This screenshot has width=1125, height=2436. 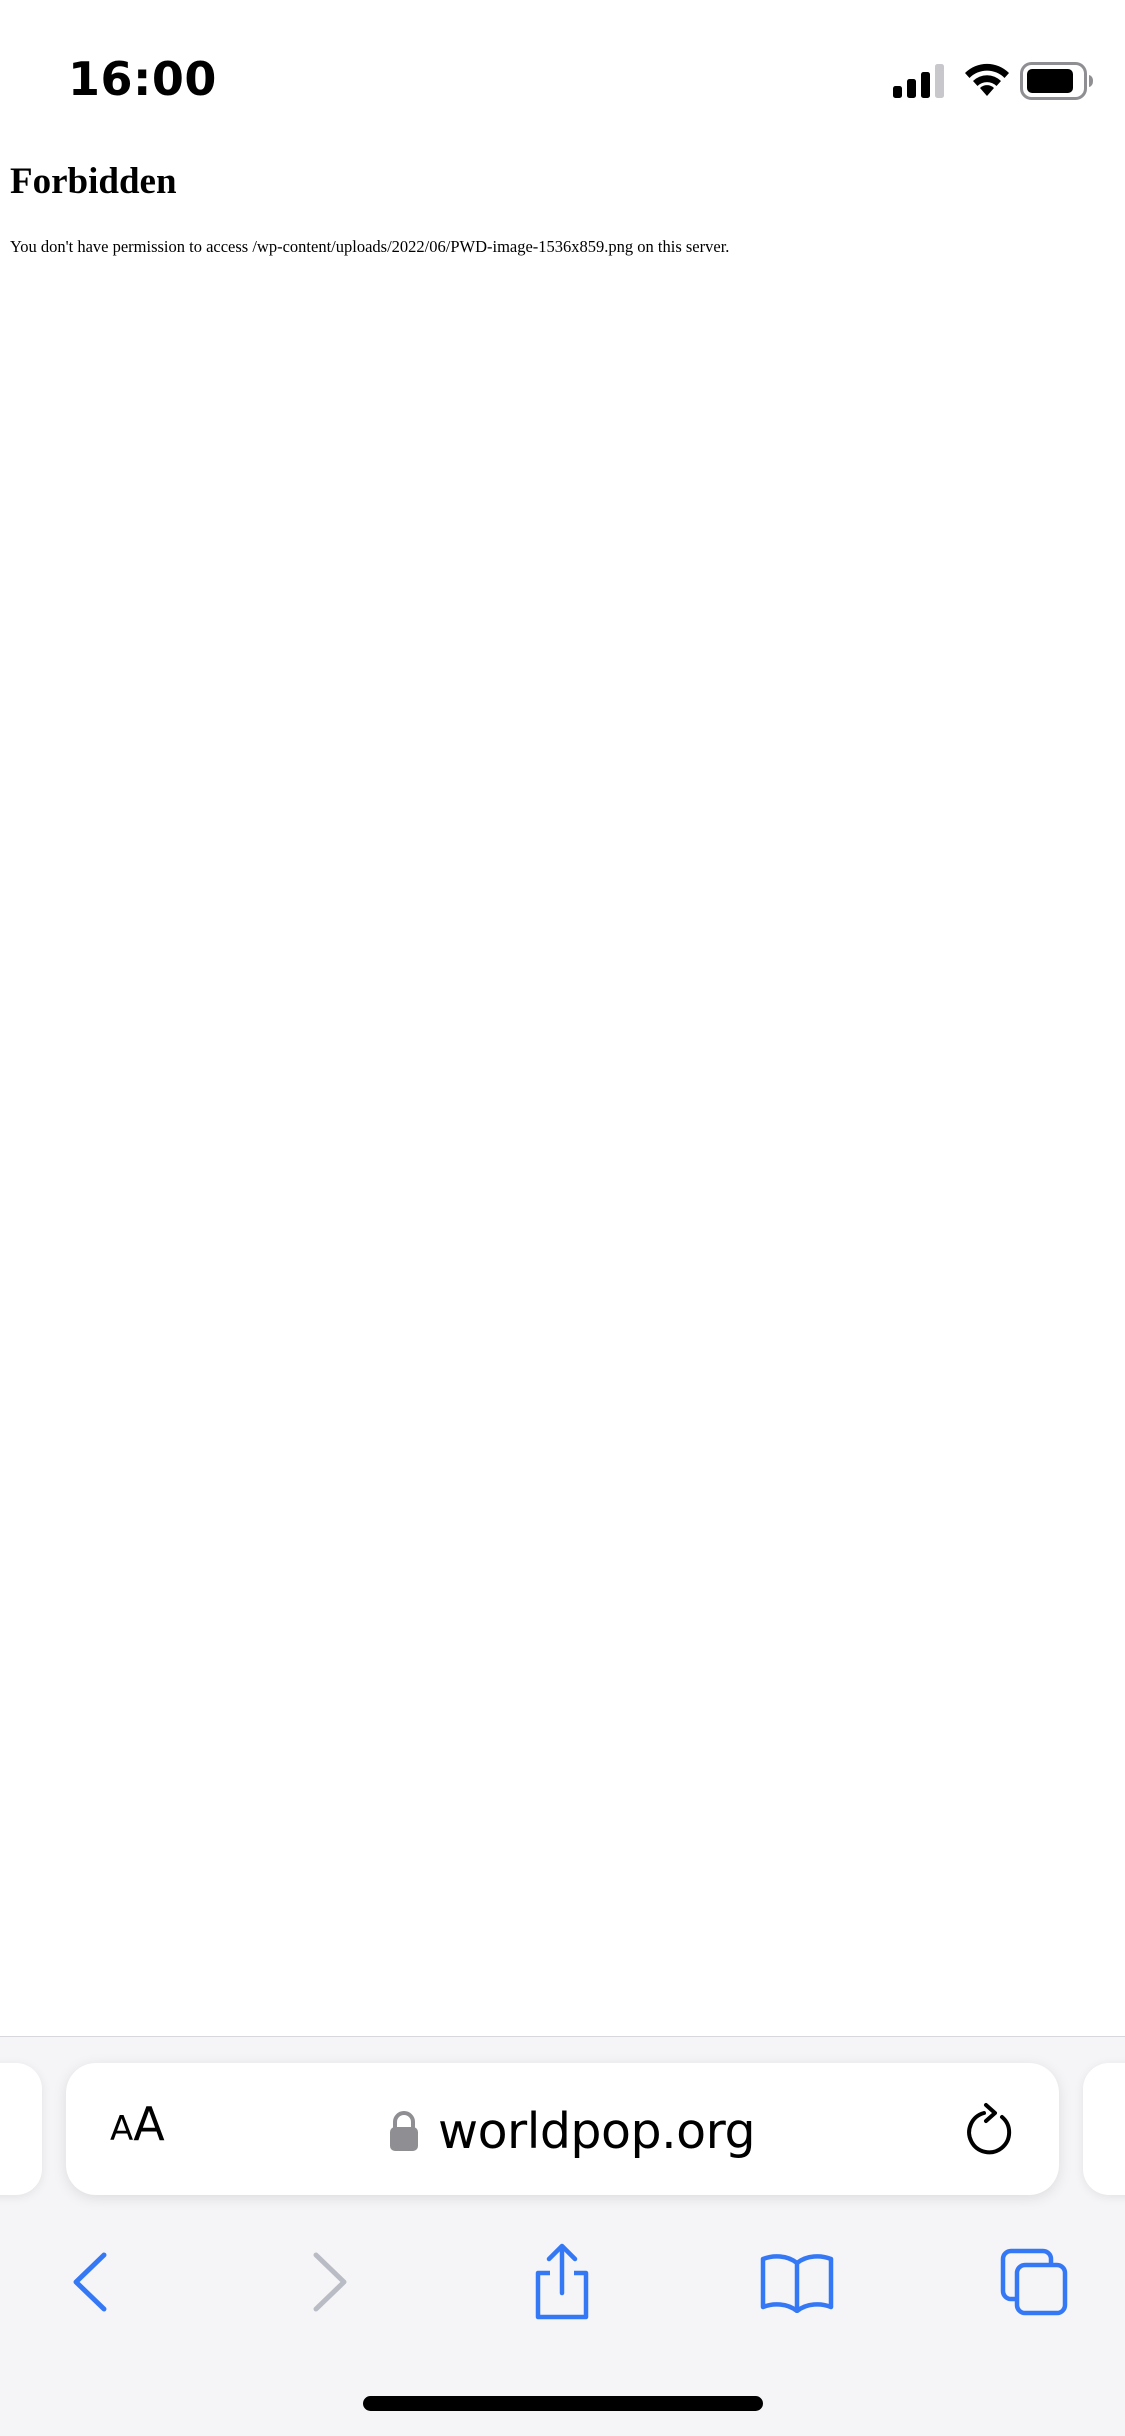 I want to click on bookmarks-icon, so click(x=797, y=2283).